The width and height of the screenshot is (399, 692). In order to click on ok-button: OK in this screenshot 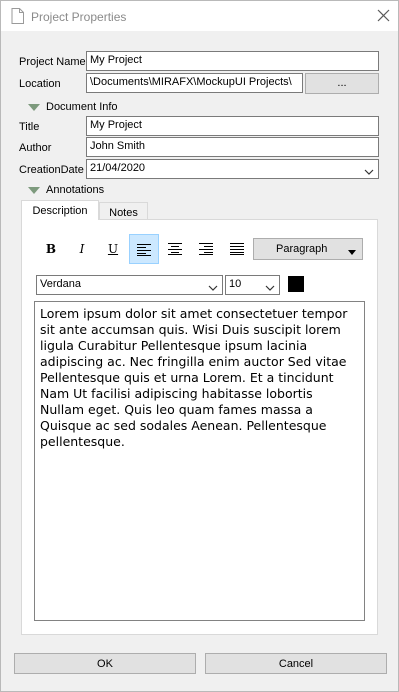, I will do `click(105, 663)`.